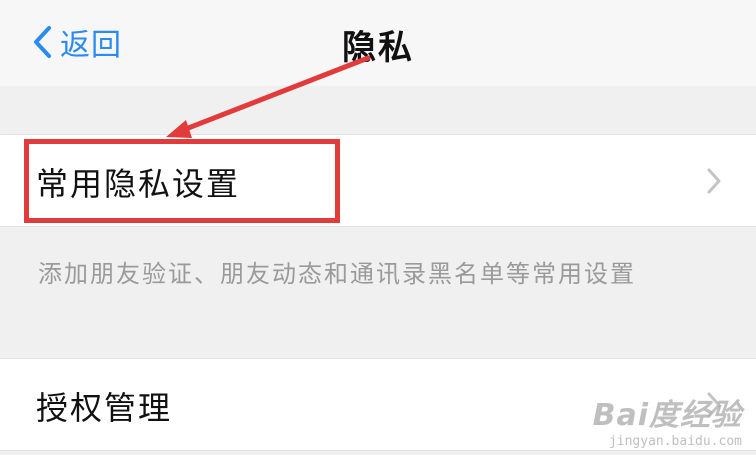 This screenshot has width=756, height=455. Describe the element at coordinates (675, 441) in the screenshot. I see `watermark-url: jingyan.baidu.com` at that location.